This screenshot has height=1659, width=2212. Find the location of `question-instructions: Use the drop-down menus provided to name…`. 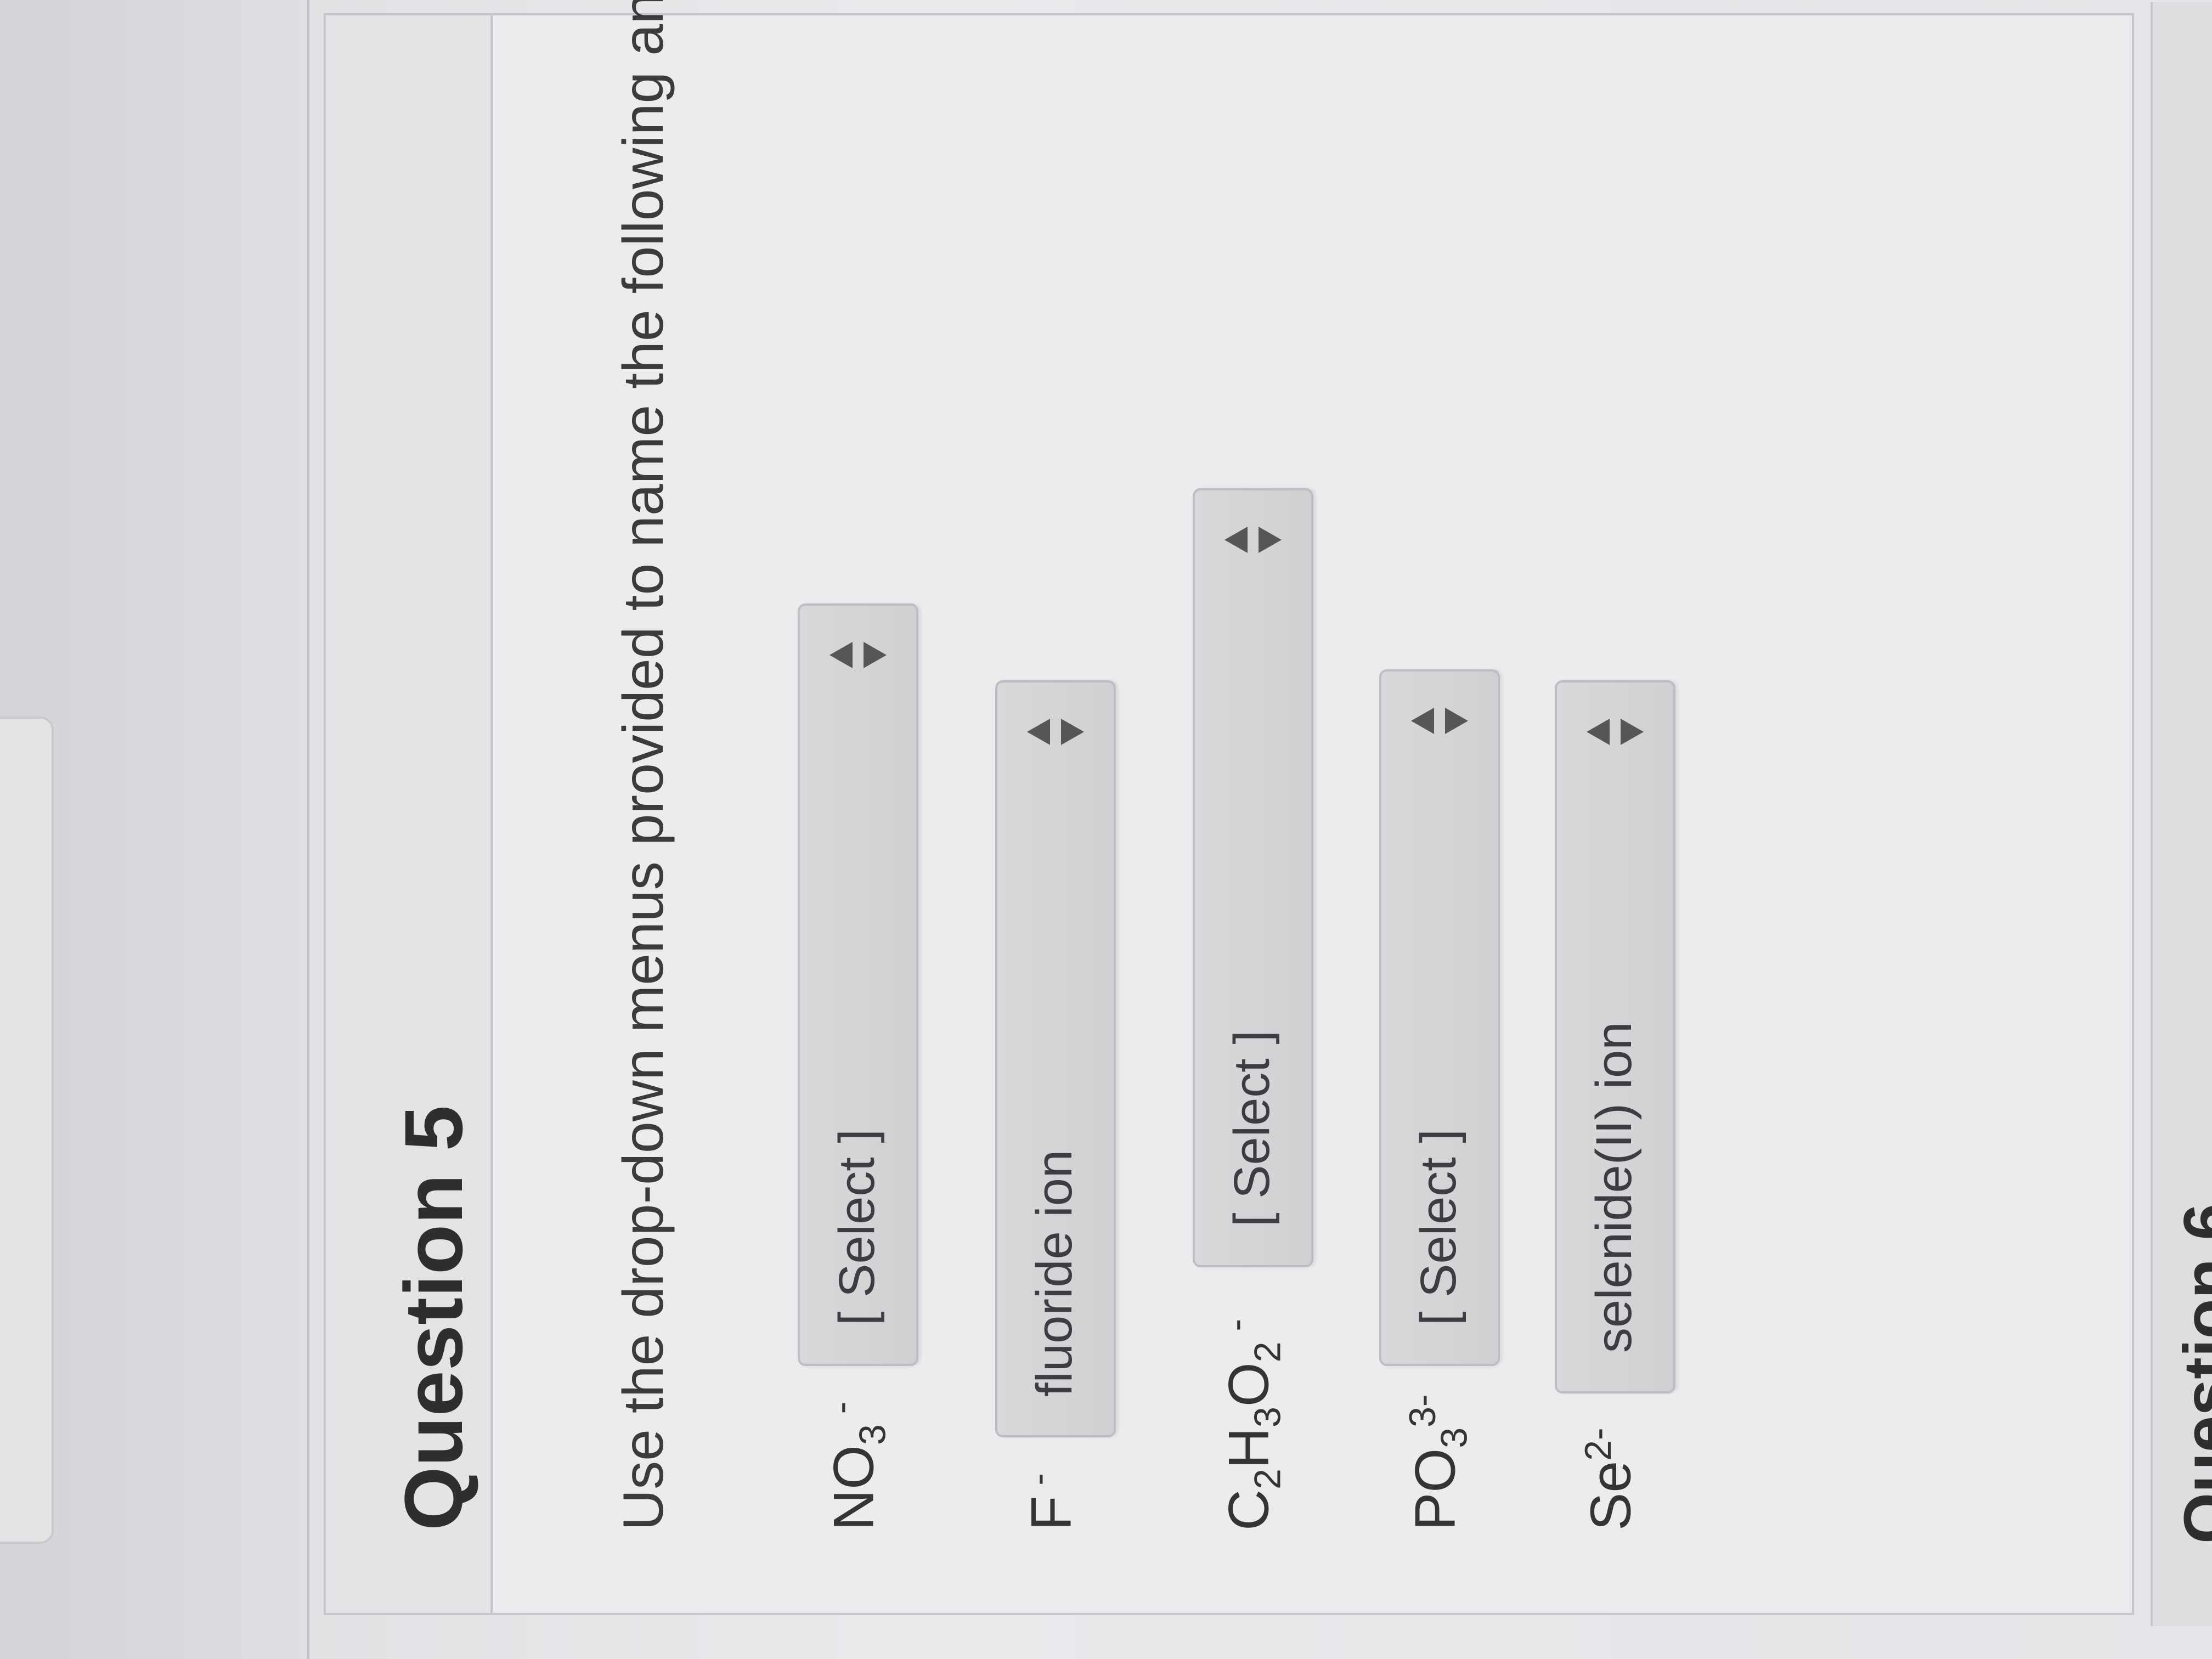

question-instructions: Use the drop-down menus provided to name… is located at coordinates (644, 766).